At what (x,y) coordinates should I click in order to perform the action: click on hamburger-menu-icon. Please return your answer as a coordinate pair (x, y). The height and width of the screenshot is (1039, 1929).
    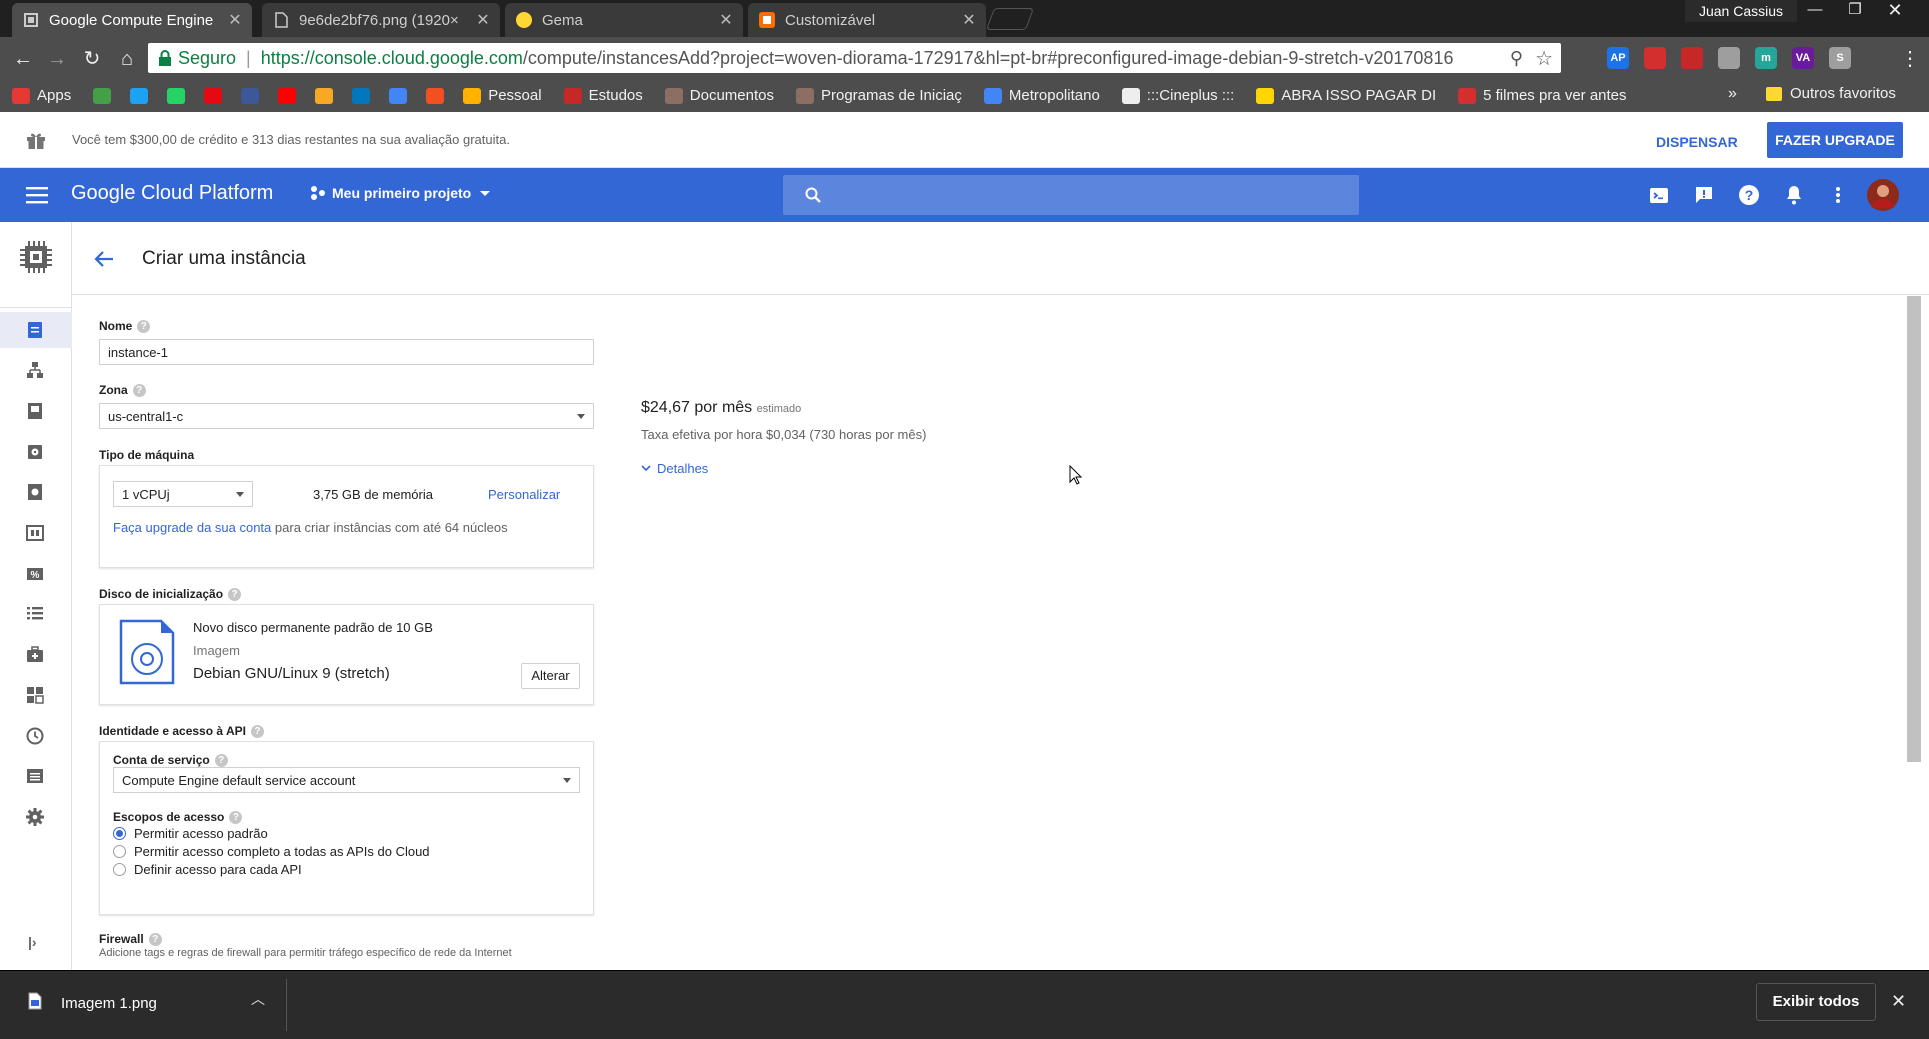
    Looking at the image, I should click on (37, 195).